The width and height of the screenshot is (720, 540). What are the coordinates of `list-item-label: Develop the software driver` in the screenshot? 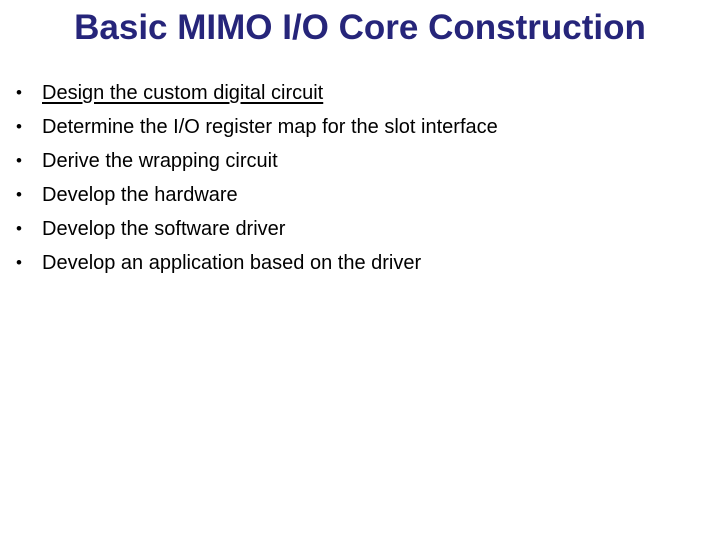 It's located at (164, 229).